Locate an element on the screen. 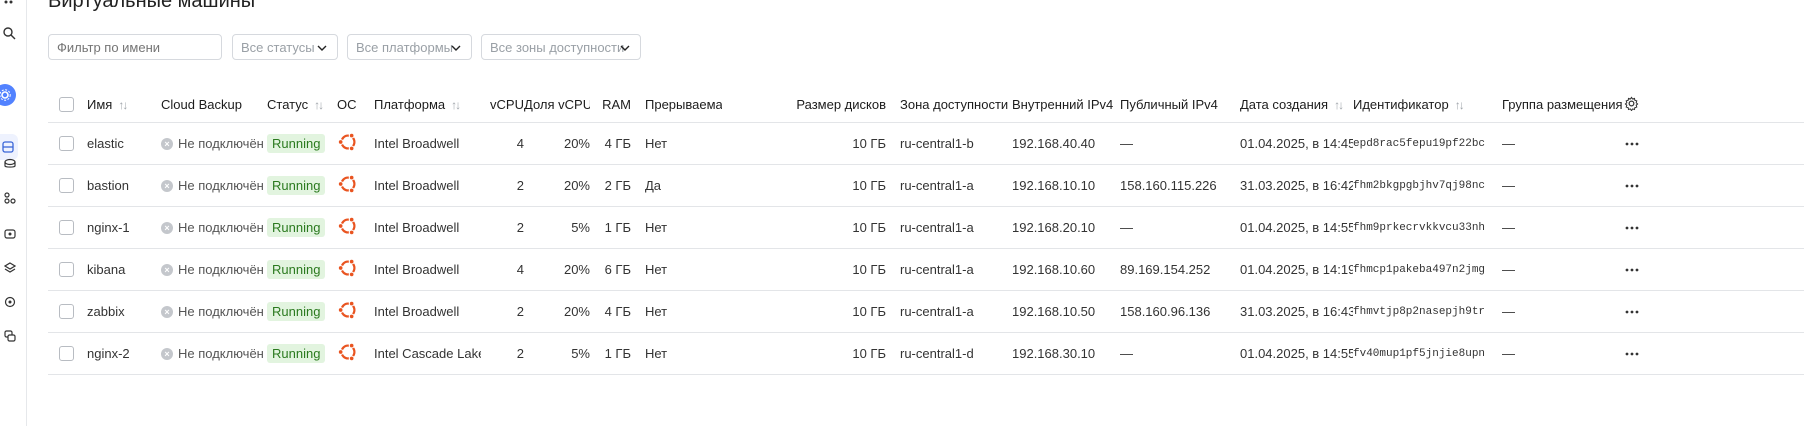 This screenshot has height=426, width=1804. apps-icon is located at coordinates (10, 8).